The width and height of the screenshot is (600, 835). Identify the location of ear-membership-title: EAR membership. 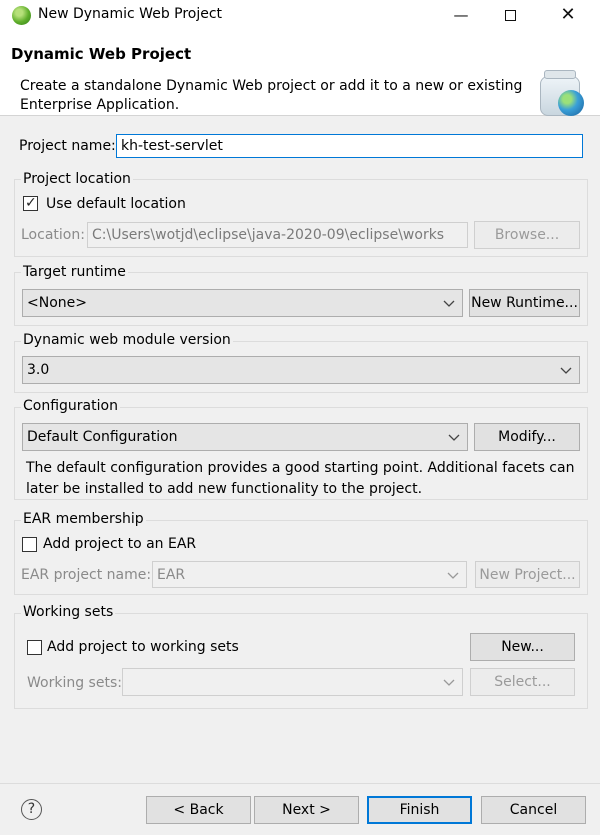
(83, 519).